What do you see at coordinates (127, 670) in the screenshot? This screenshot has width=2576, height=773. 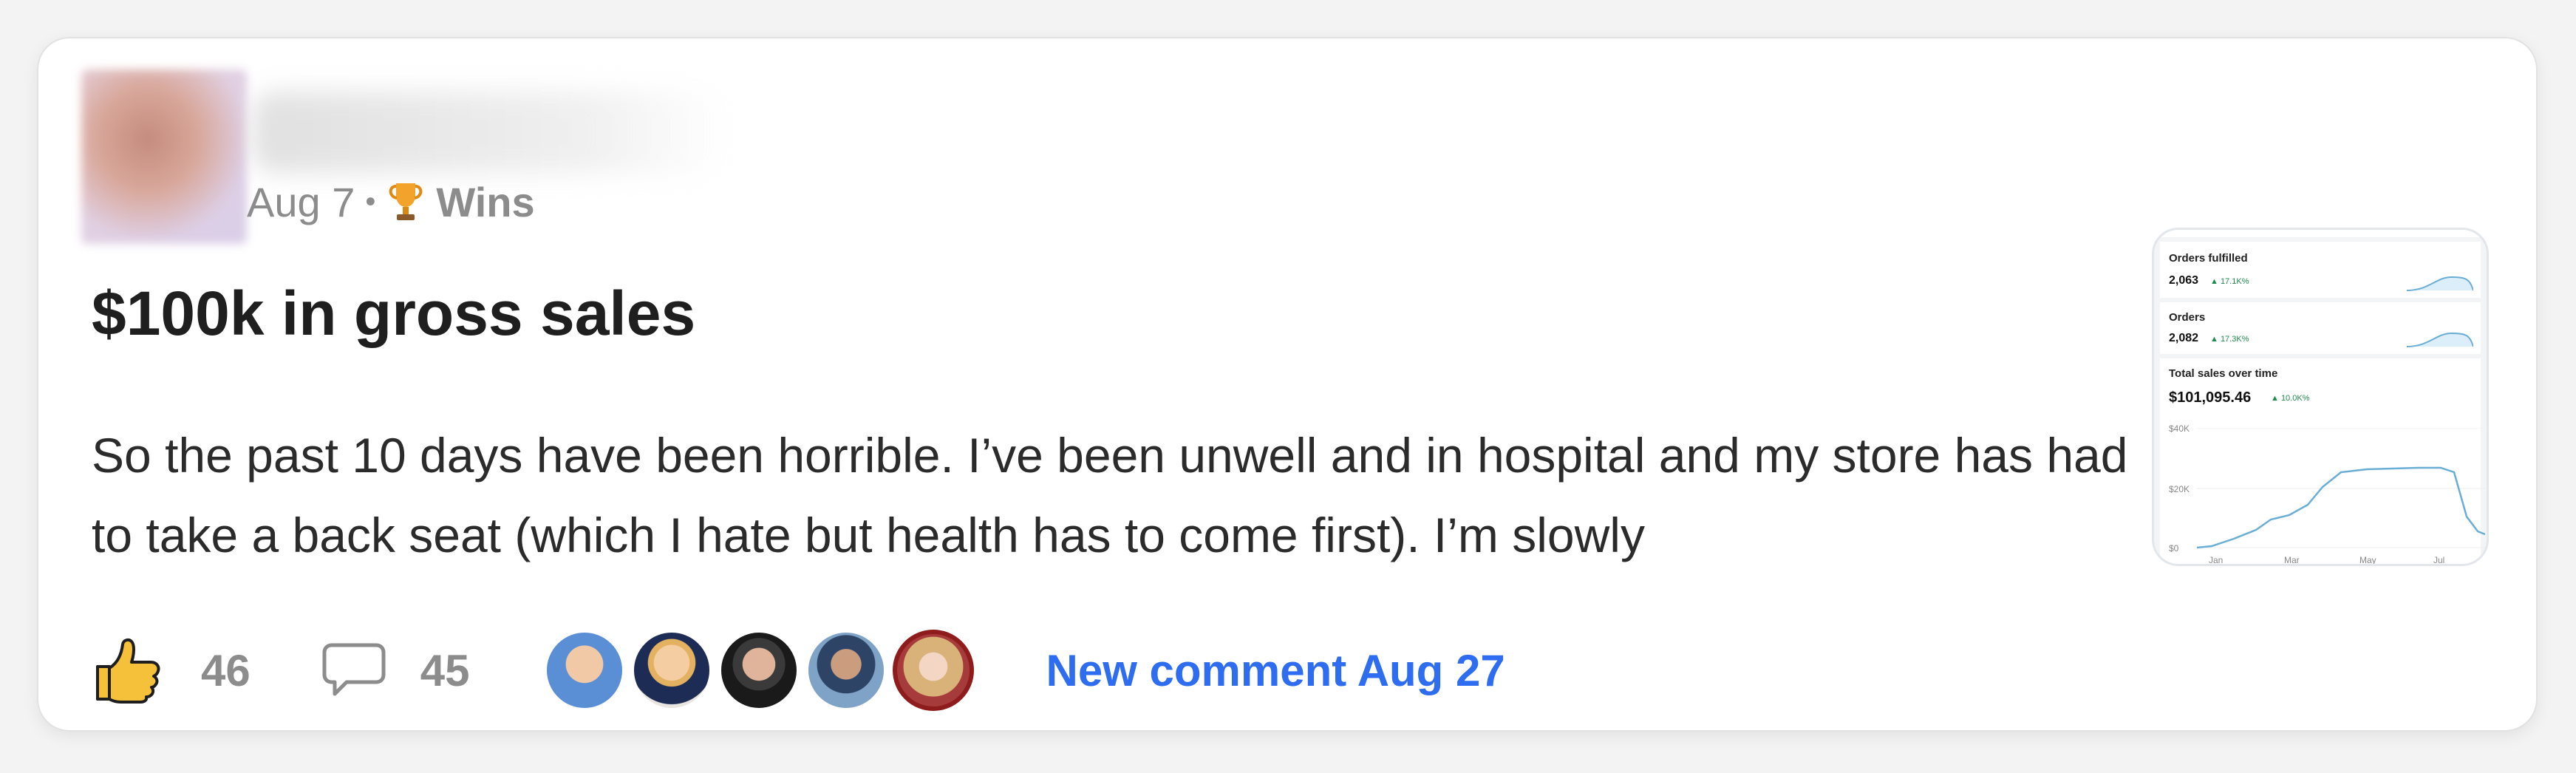 I see `thumbs-up-icon` at bounding box center [127, 670].